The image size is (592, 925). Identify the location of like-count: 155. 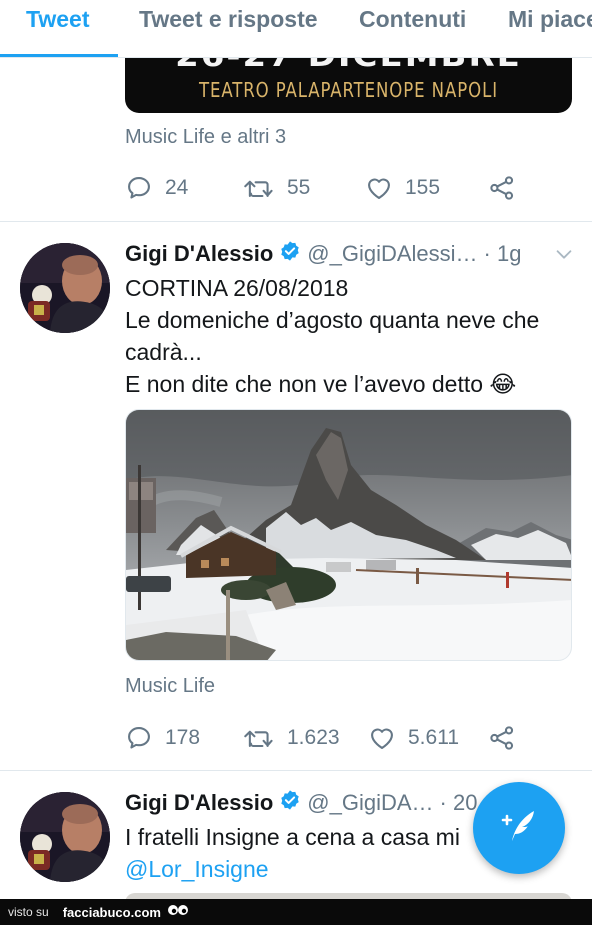
(423, 187).